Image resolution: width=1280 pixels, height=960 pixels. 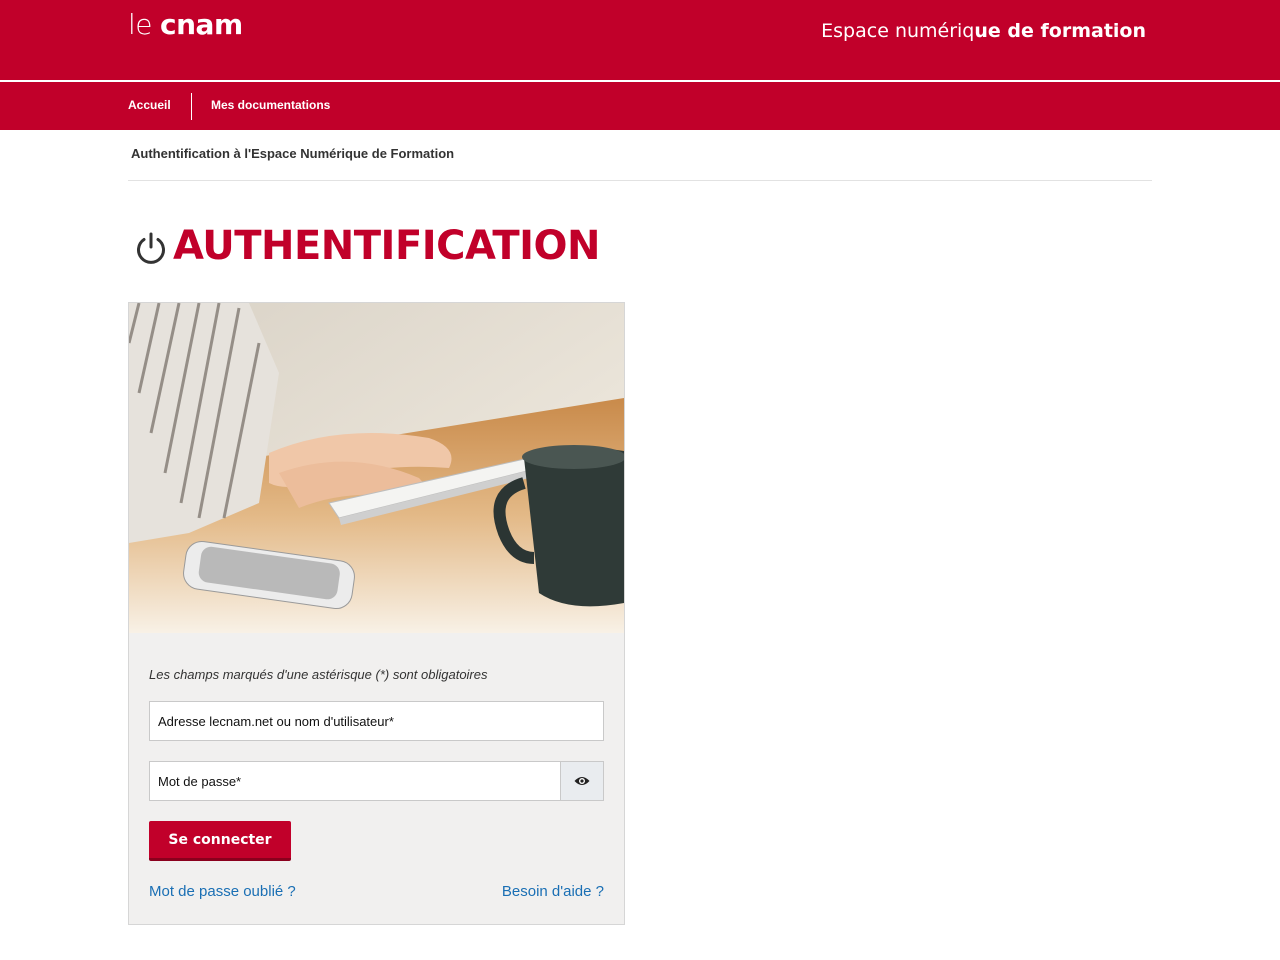 What do you see at coordinates (376, 468) in the screenshot?
I see `hero-image` at bounding box center [376, 468].